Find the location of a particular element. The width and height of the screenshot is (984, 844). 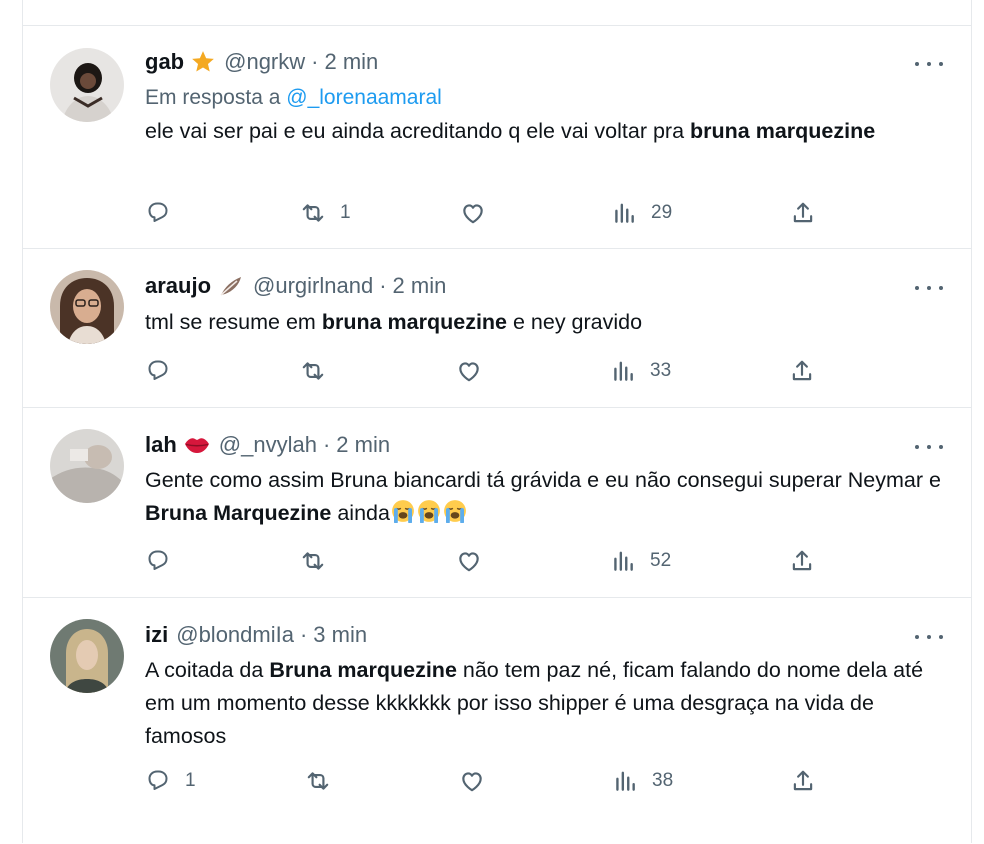

reply-context: Em resposta a @_lorenaamaral is located at coordinates (293, 98).